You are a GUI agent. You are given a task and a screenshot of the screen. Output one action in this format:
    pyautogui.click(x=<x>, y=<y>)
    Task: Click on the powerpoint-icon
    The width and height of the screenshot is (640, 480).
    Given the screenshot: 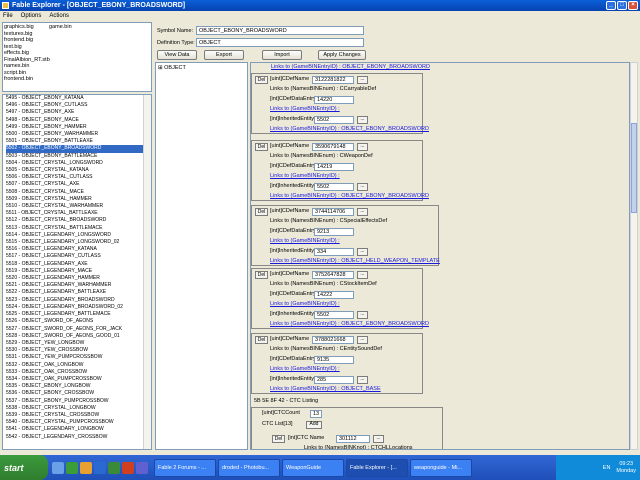 What is the action you would take?
    pyautogui.click(x=128, y=467)
    